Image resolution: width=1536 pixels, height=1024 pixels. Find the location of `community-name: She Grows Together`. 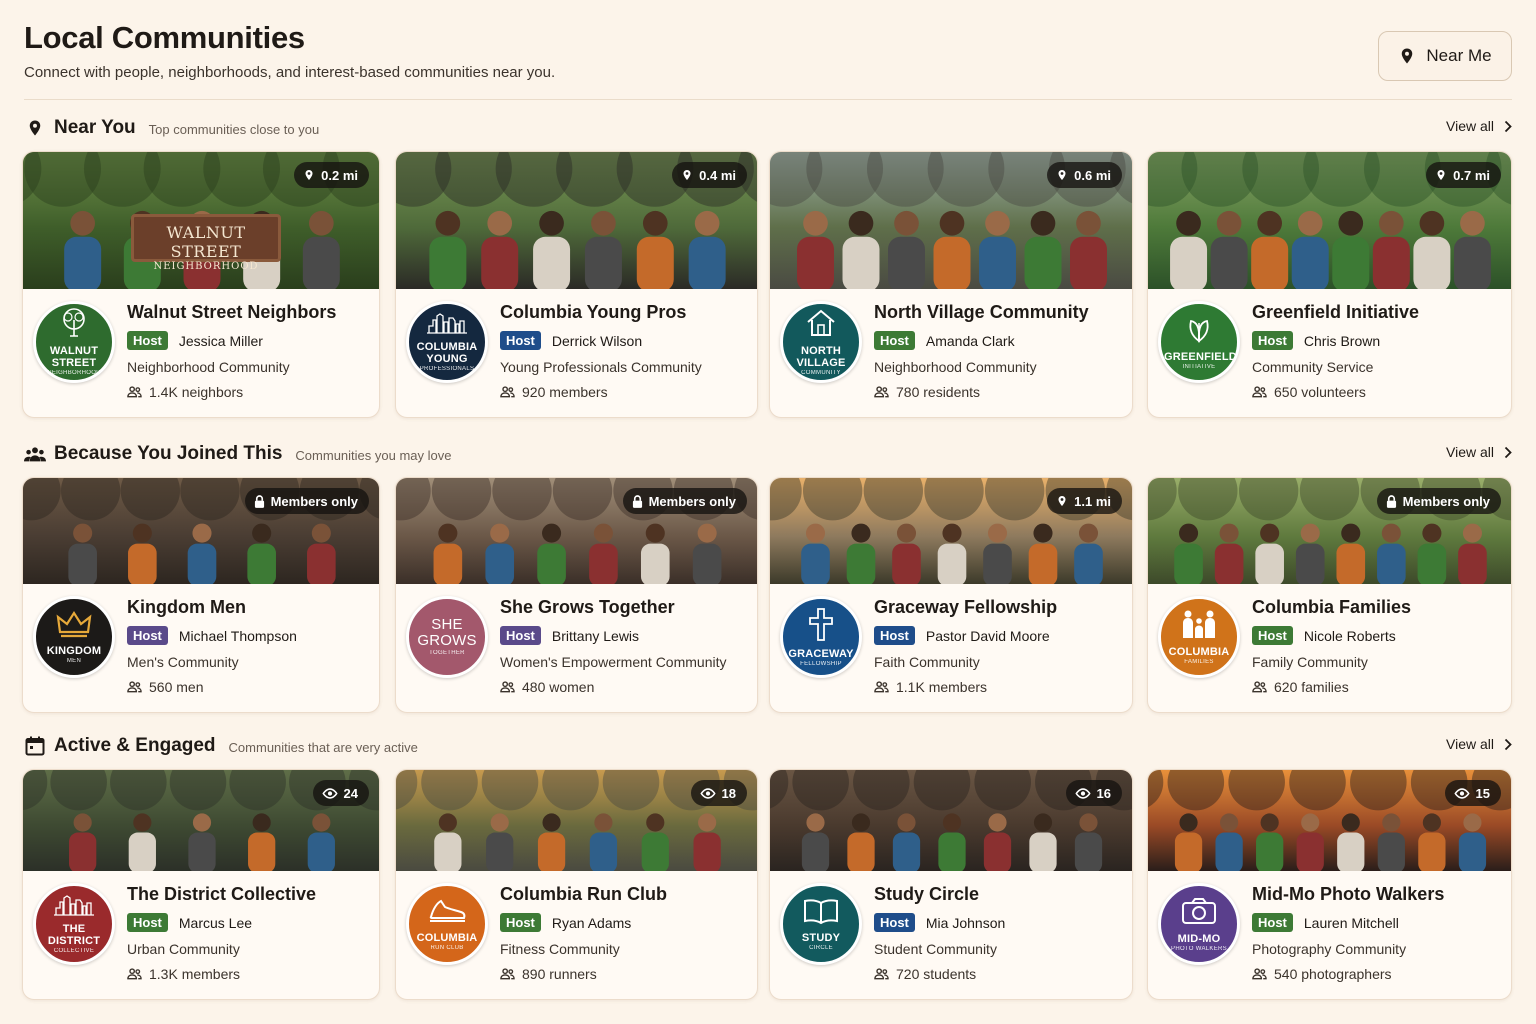

community-name: She Grows Together is located at coordinates (624, 607).